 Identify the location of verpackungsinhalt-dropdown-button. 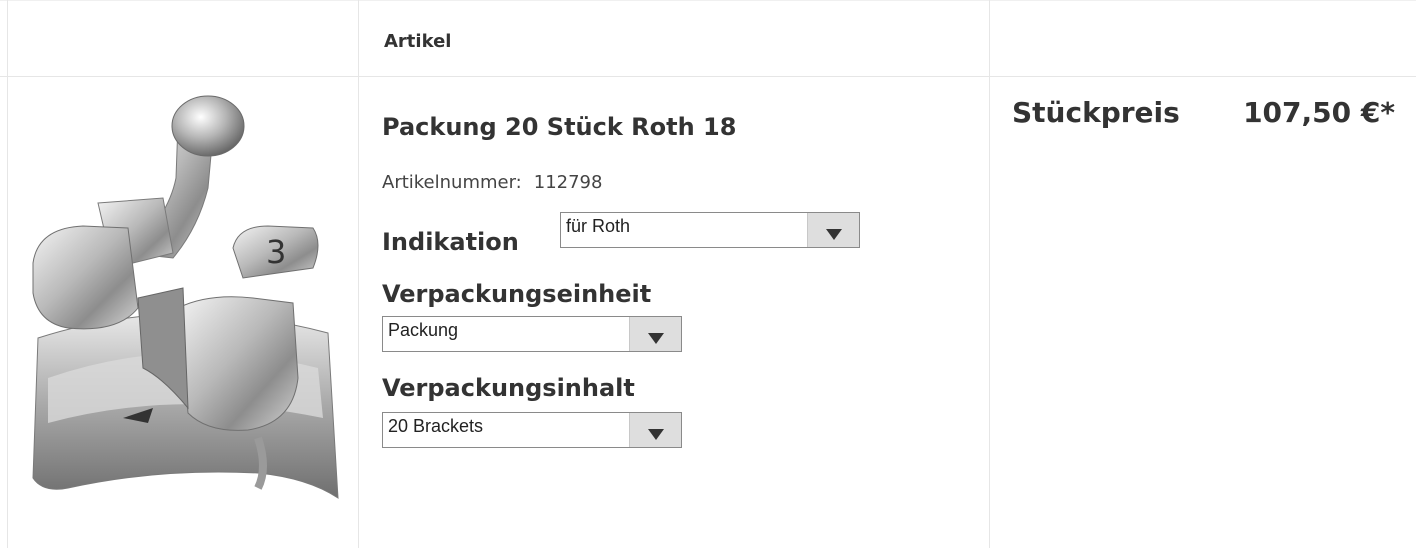
(655, 430).